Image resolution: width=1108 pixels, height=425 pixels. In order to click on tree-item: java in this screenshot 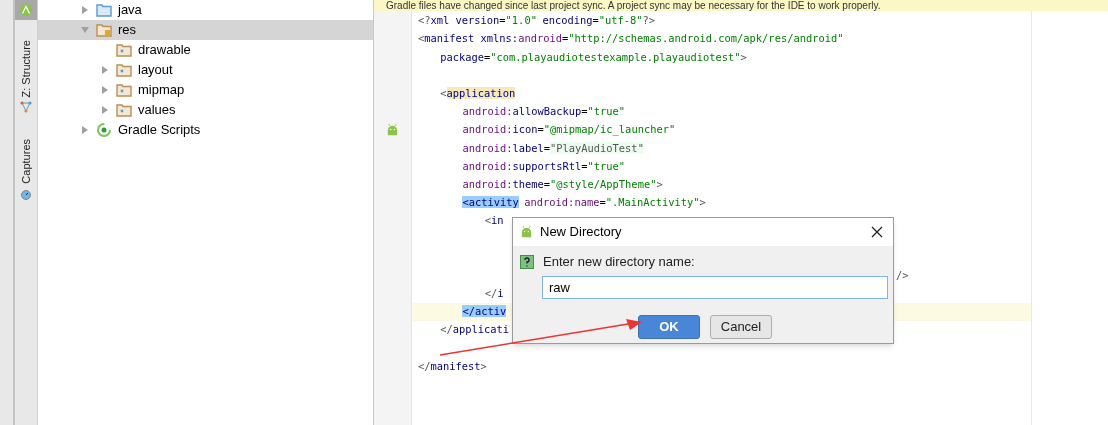, I will do `click(205, 10)`.